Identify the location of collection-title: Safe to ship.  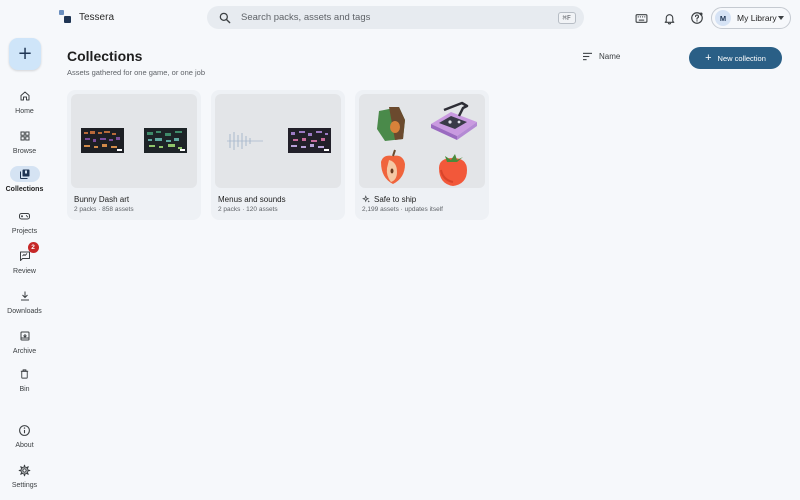
(389, 199).